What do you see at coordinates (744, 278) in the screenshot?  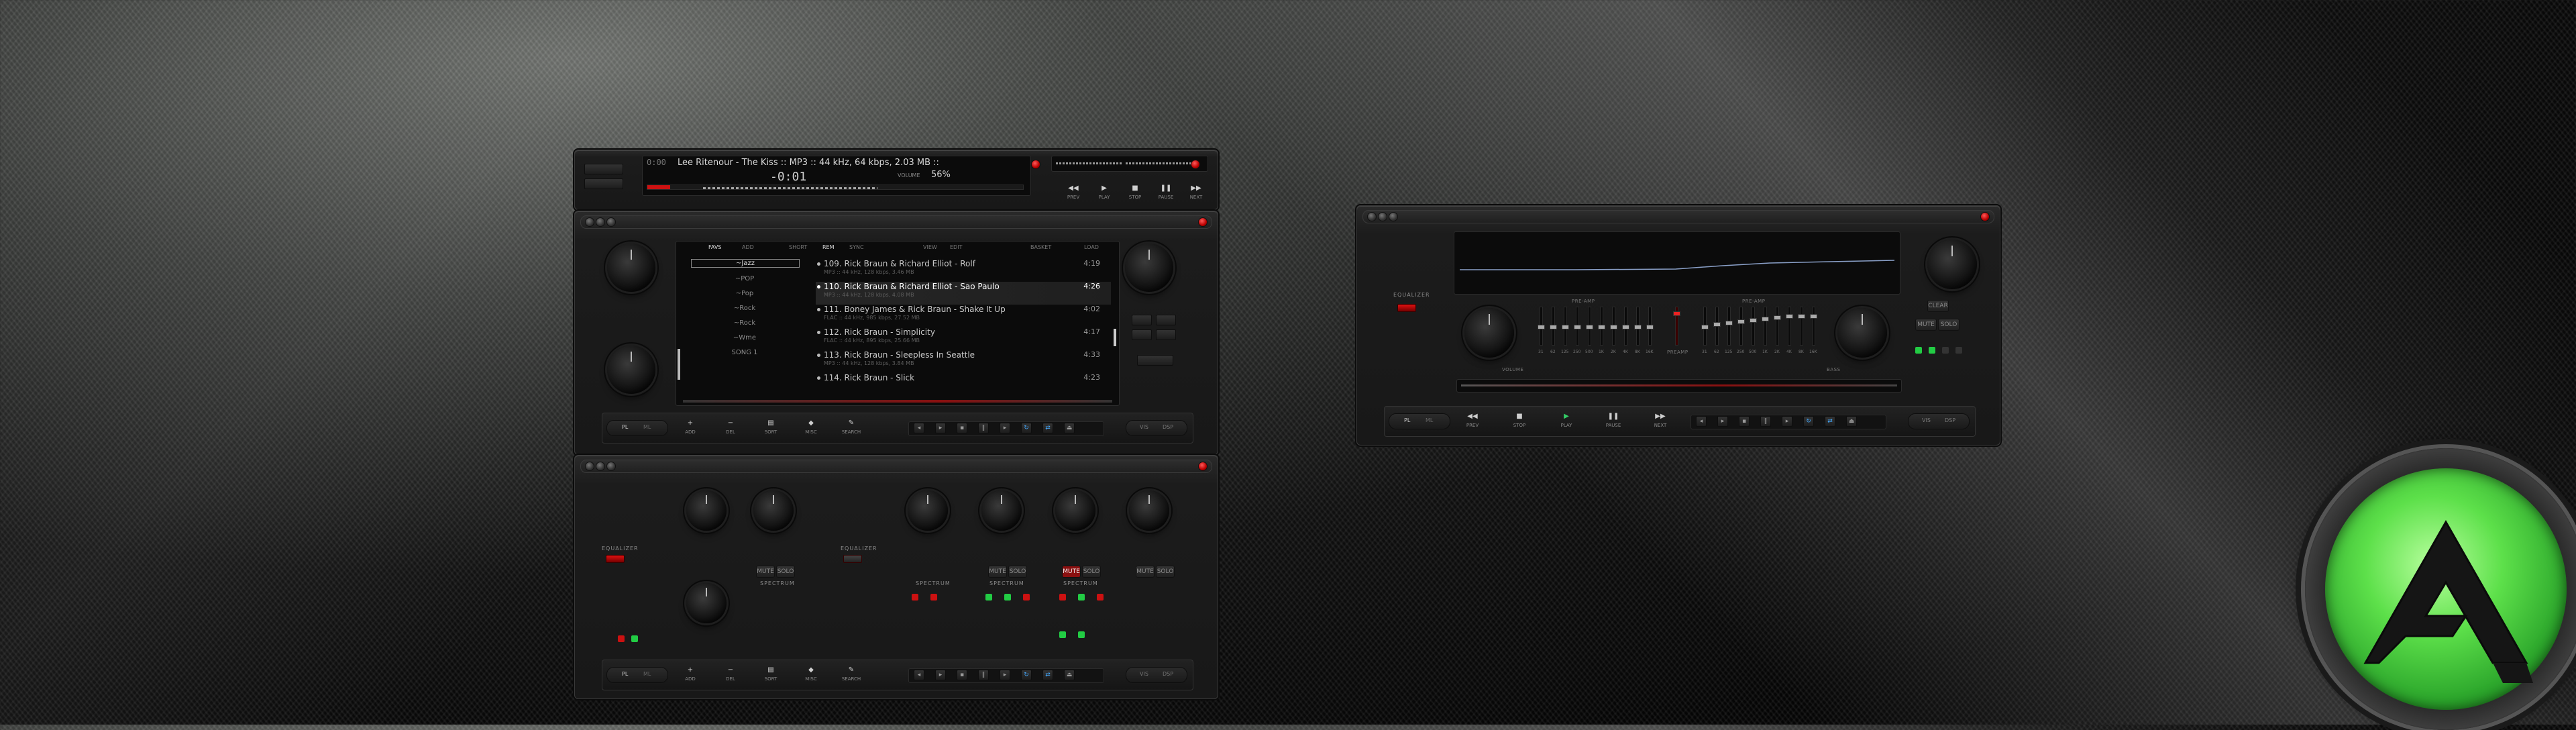 I see `group-item: ~POP` at bounding box center [744, 278].